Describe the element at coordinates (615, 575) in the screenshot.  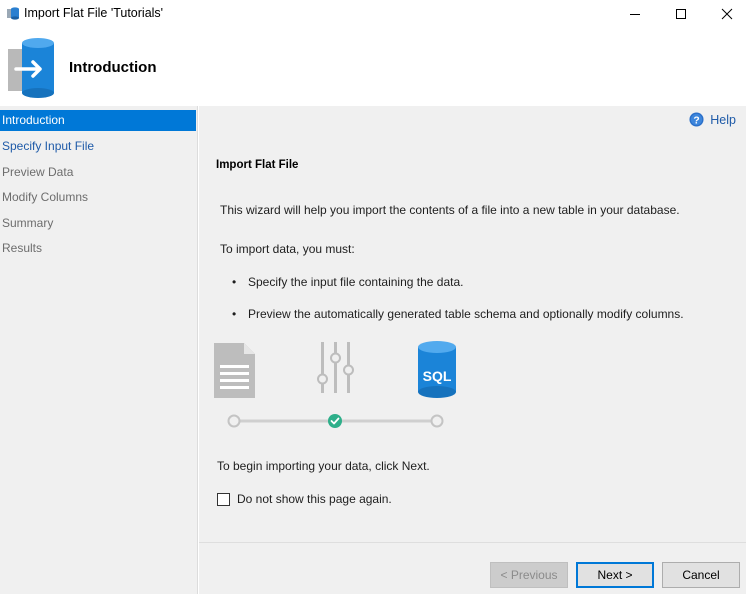
I see `next-button: Next >` at that location.